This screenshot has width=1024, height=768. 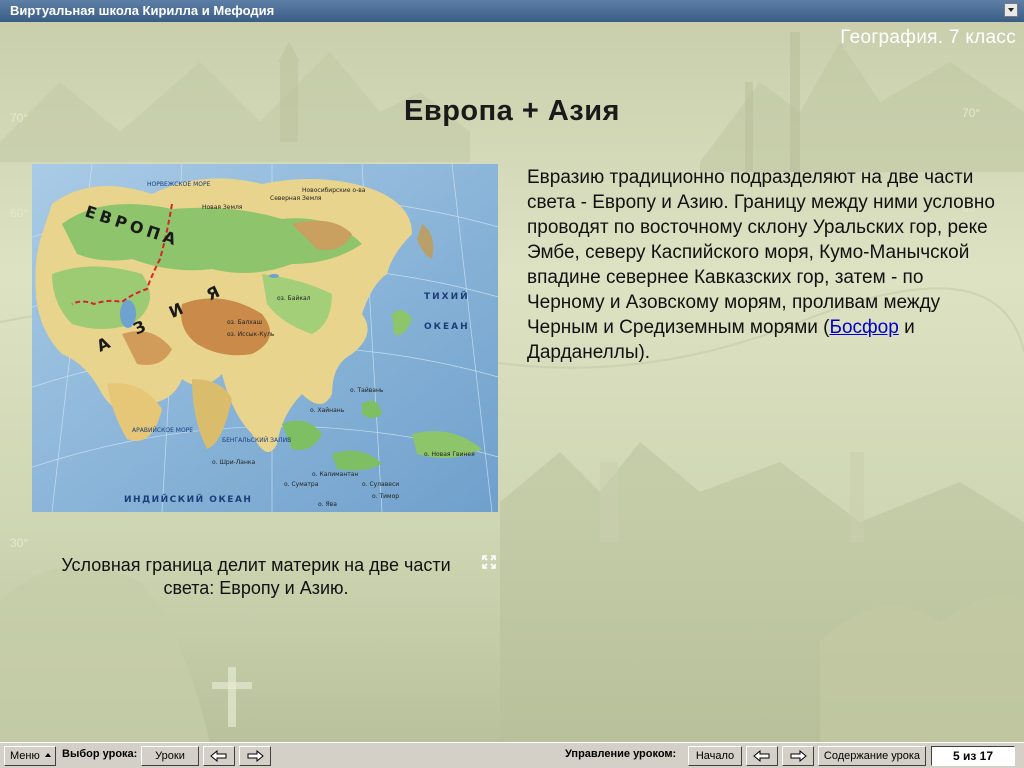 I want to click on map-label-pacific-2: ОКЕАН, so click(x=447, y=327).